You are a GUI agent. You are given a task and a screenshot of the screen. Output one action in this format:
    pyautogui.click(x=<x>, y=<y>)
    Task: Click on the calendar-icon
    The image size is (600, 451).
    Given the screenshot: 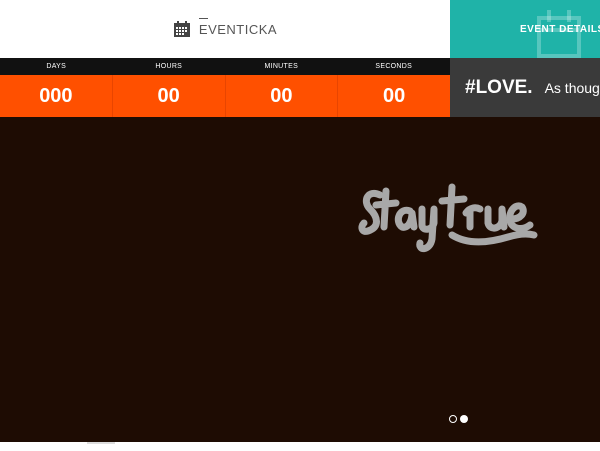 What is the action you would take?
    pyautogui.click(x=182, y=29)
    